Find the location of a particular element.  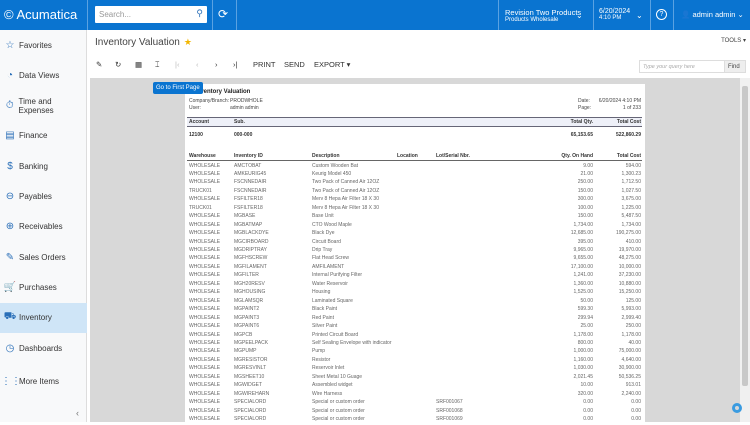

collapse-sidebar-icon: ‹ is located at coordinates (77, 413).